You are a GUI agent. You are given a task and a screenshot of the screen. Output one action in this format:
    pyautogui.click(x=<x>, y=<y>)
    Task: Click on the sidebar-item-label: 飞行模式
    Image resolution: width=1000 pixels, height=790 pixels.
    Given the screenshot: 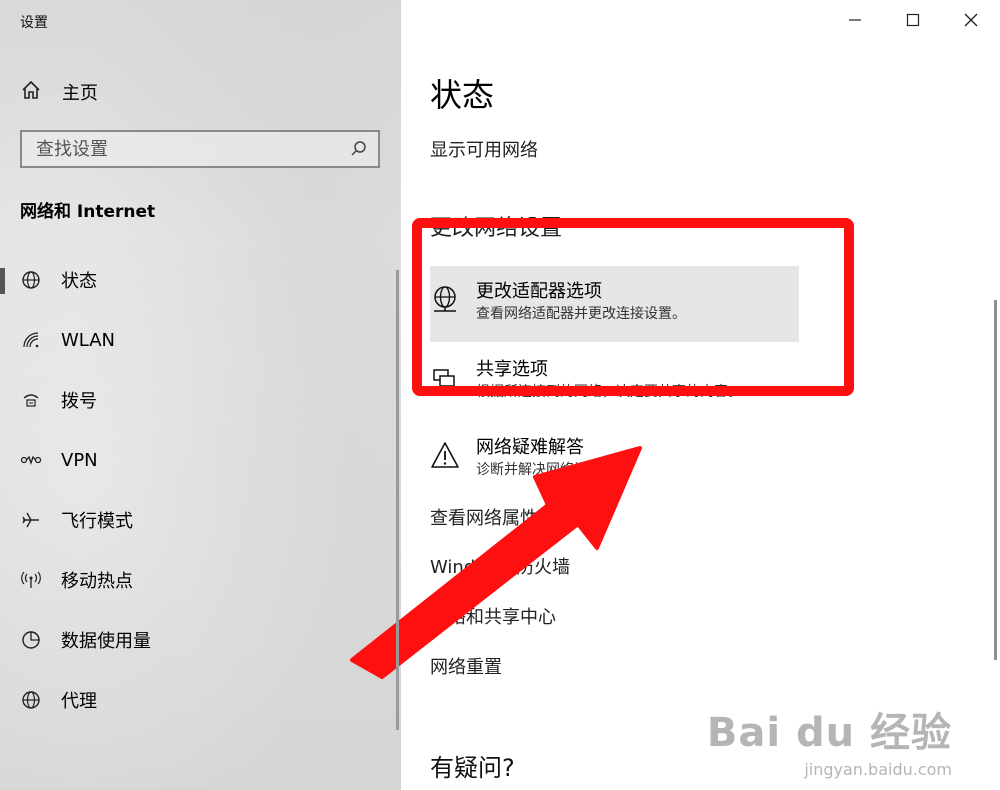 What is the action you would take?
    pyautogui.click(x=97, y=521)
    